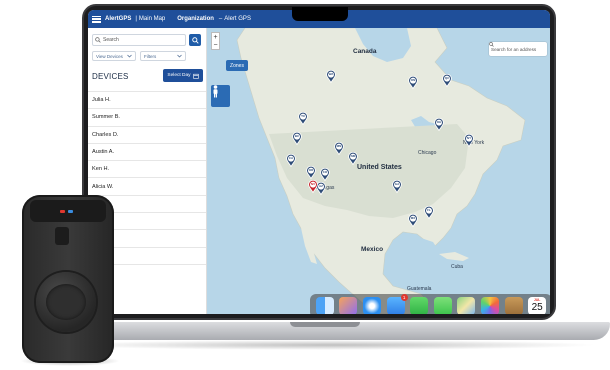 The image size is (610, 370). I want to click on search-placeholder: Search, so click(111, 40).